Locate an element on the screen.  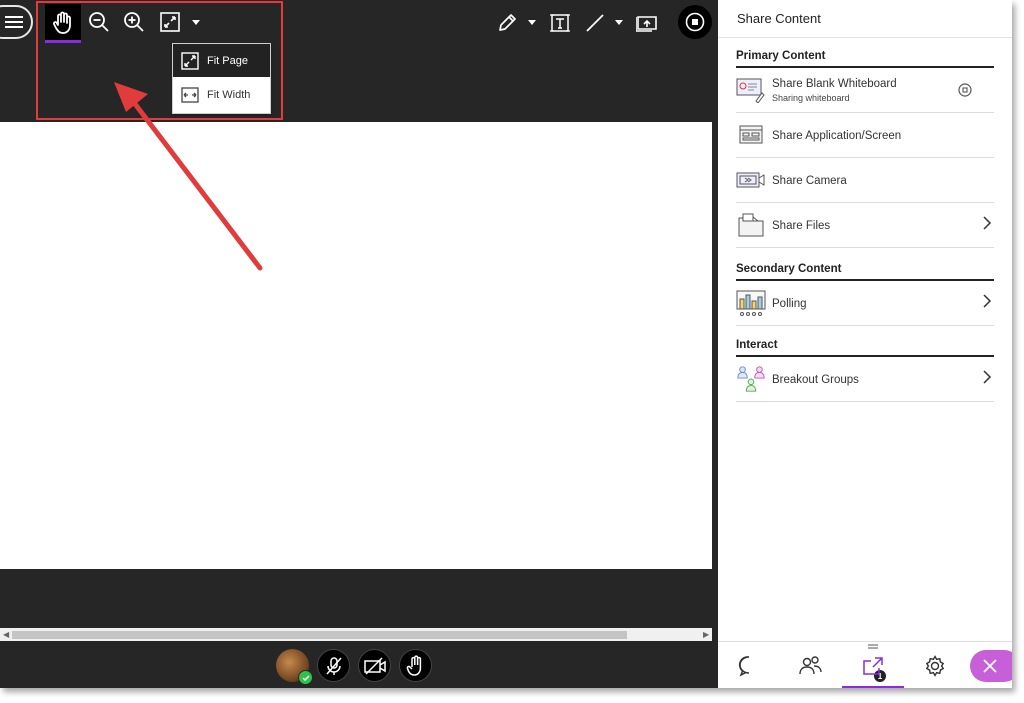
panel-title: Share Content is located at coordinates (779, 18).